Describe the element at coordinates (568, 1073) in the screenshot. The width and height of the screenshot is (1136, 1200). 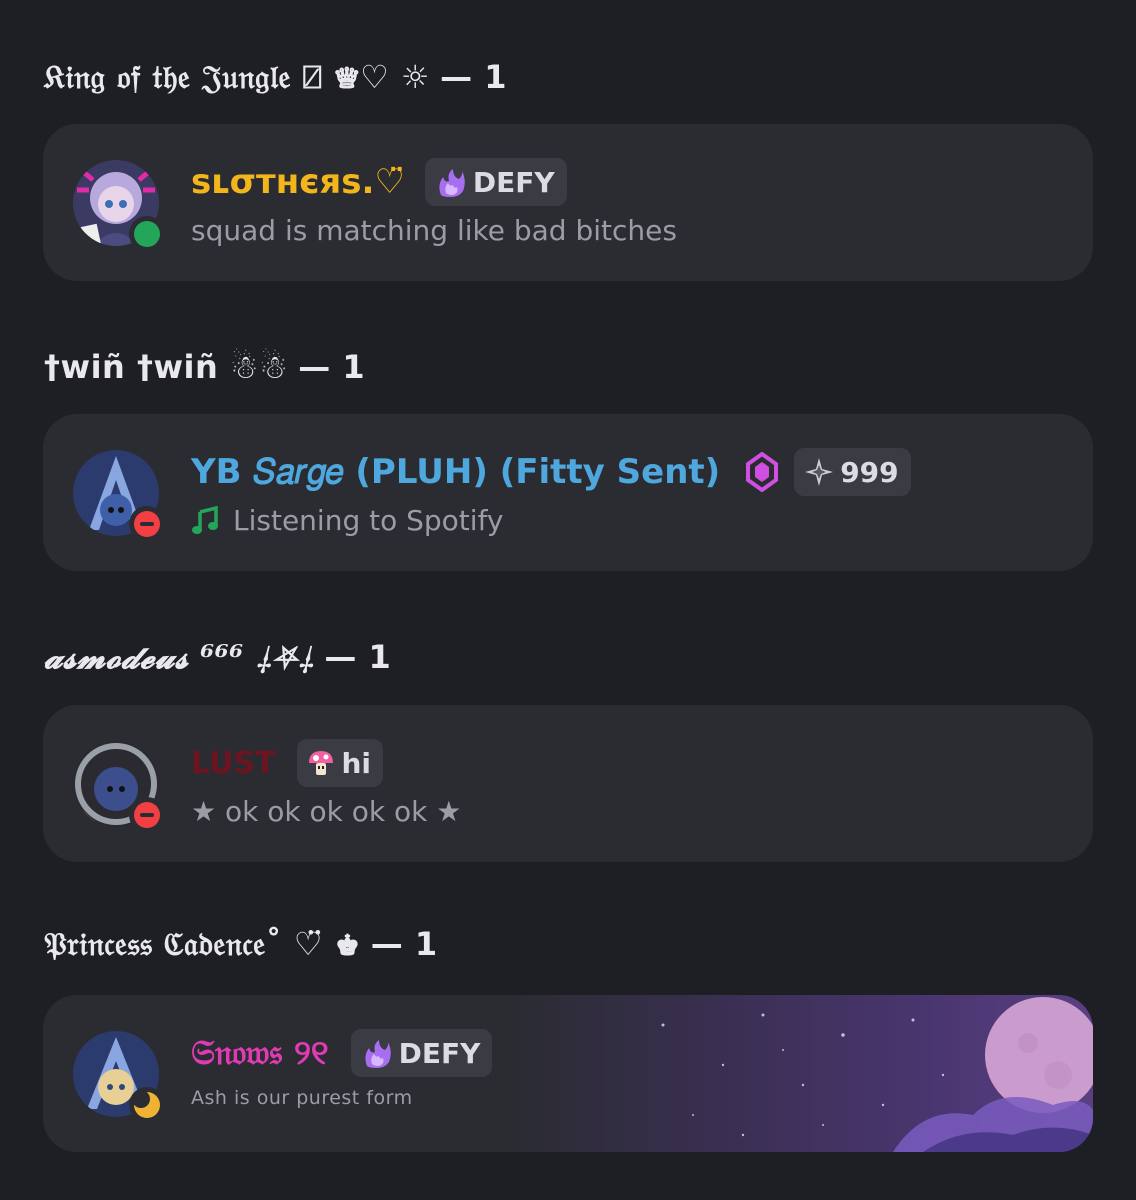
I see `member-card-with-banner: 𝔖𝔫𝔬𝔴𝔰 ୨୧ DEFY Ash is our purest form` at that location.